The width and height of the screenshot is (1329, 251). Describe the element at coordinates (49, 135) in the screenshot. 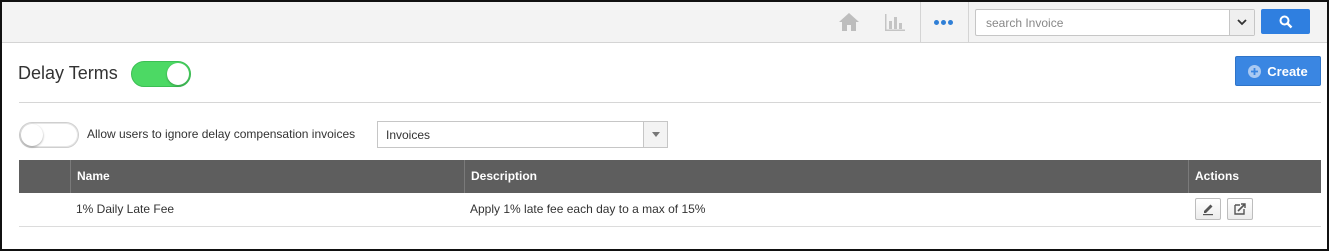

I see `allow-ignore-toggle` at that location.